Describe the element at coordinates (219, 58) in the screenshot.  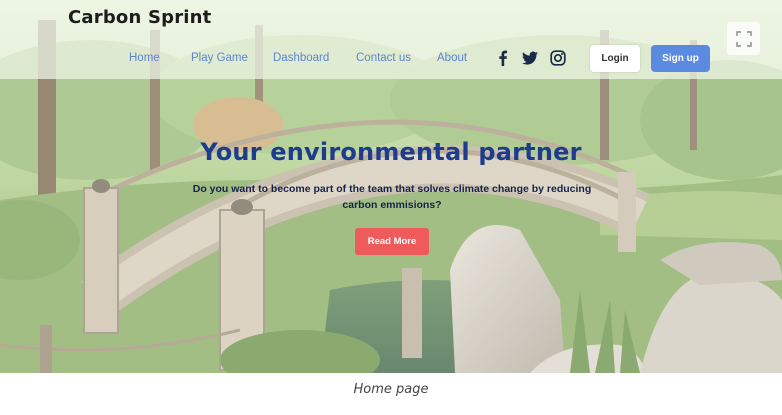
I see `nav-play-game-link: Play Game` at that location.